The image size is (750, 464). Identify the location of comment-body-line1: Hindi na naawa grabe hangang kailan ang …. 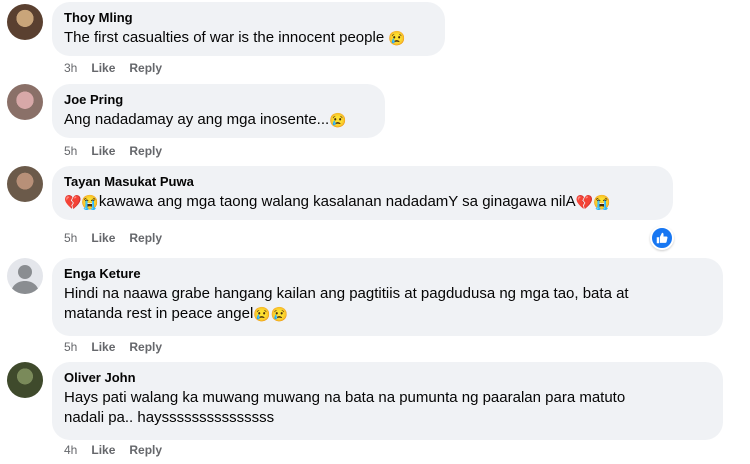
(346, 293).